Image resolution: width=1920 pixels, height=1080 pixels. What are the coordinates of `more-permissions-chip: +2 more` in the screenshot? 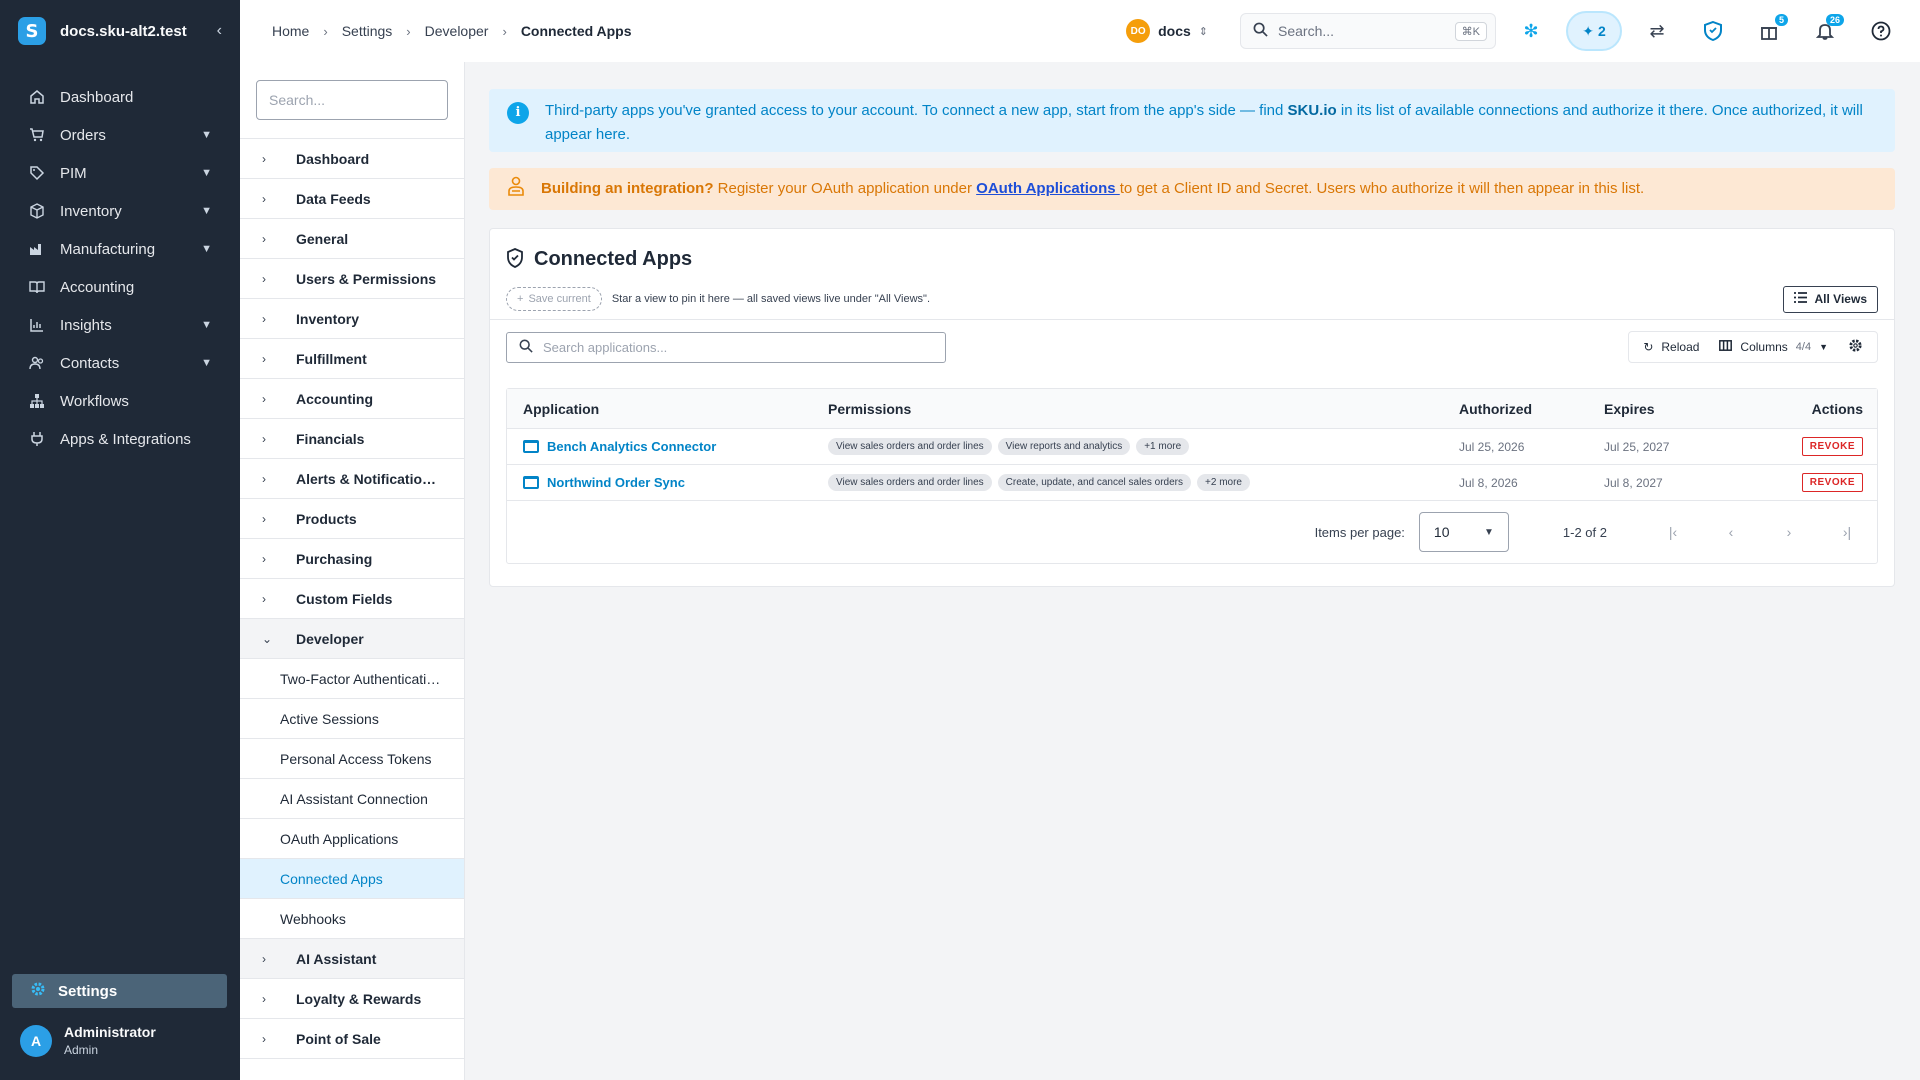 It's located at (1223, 482).